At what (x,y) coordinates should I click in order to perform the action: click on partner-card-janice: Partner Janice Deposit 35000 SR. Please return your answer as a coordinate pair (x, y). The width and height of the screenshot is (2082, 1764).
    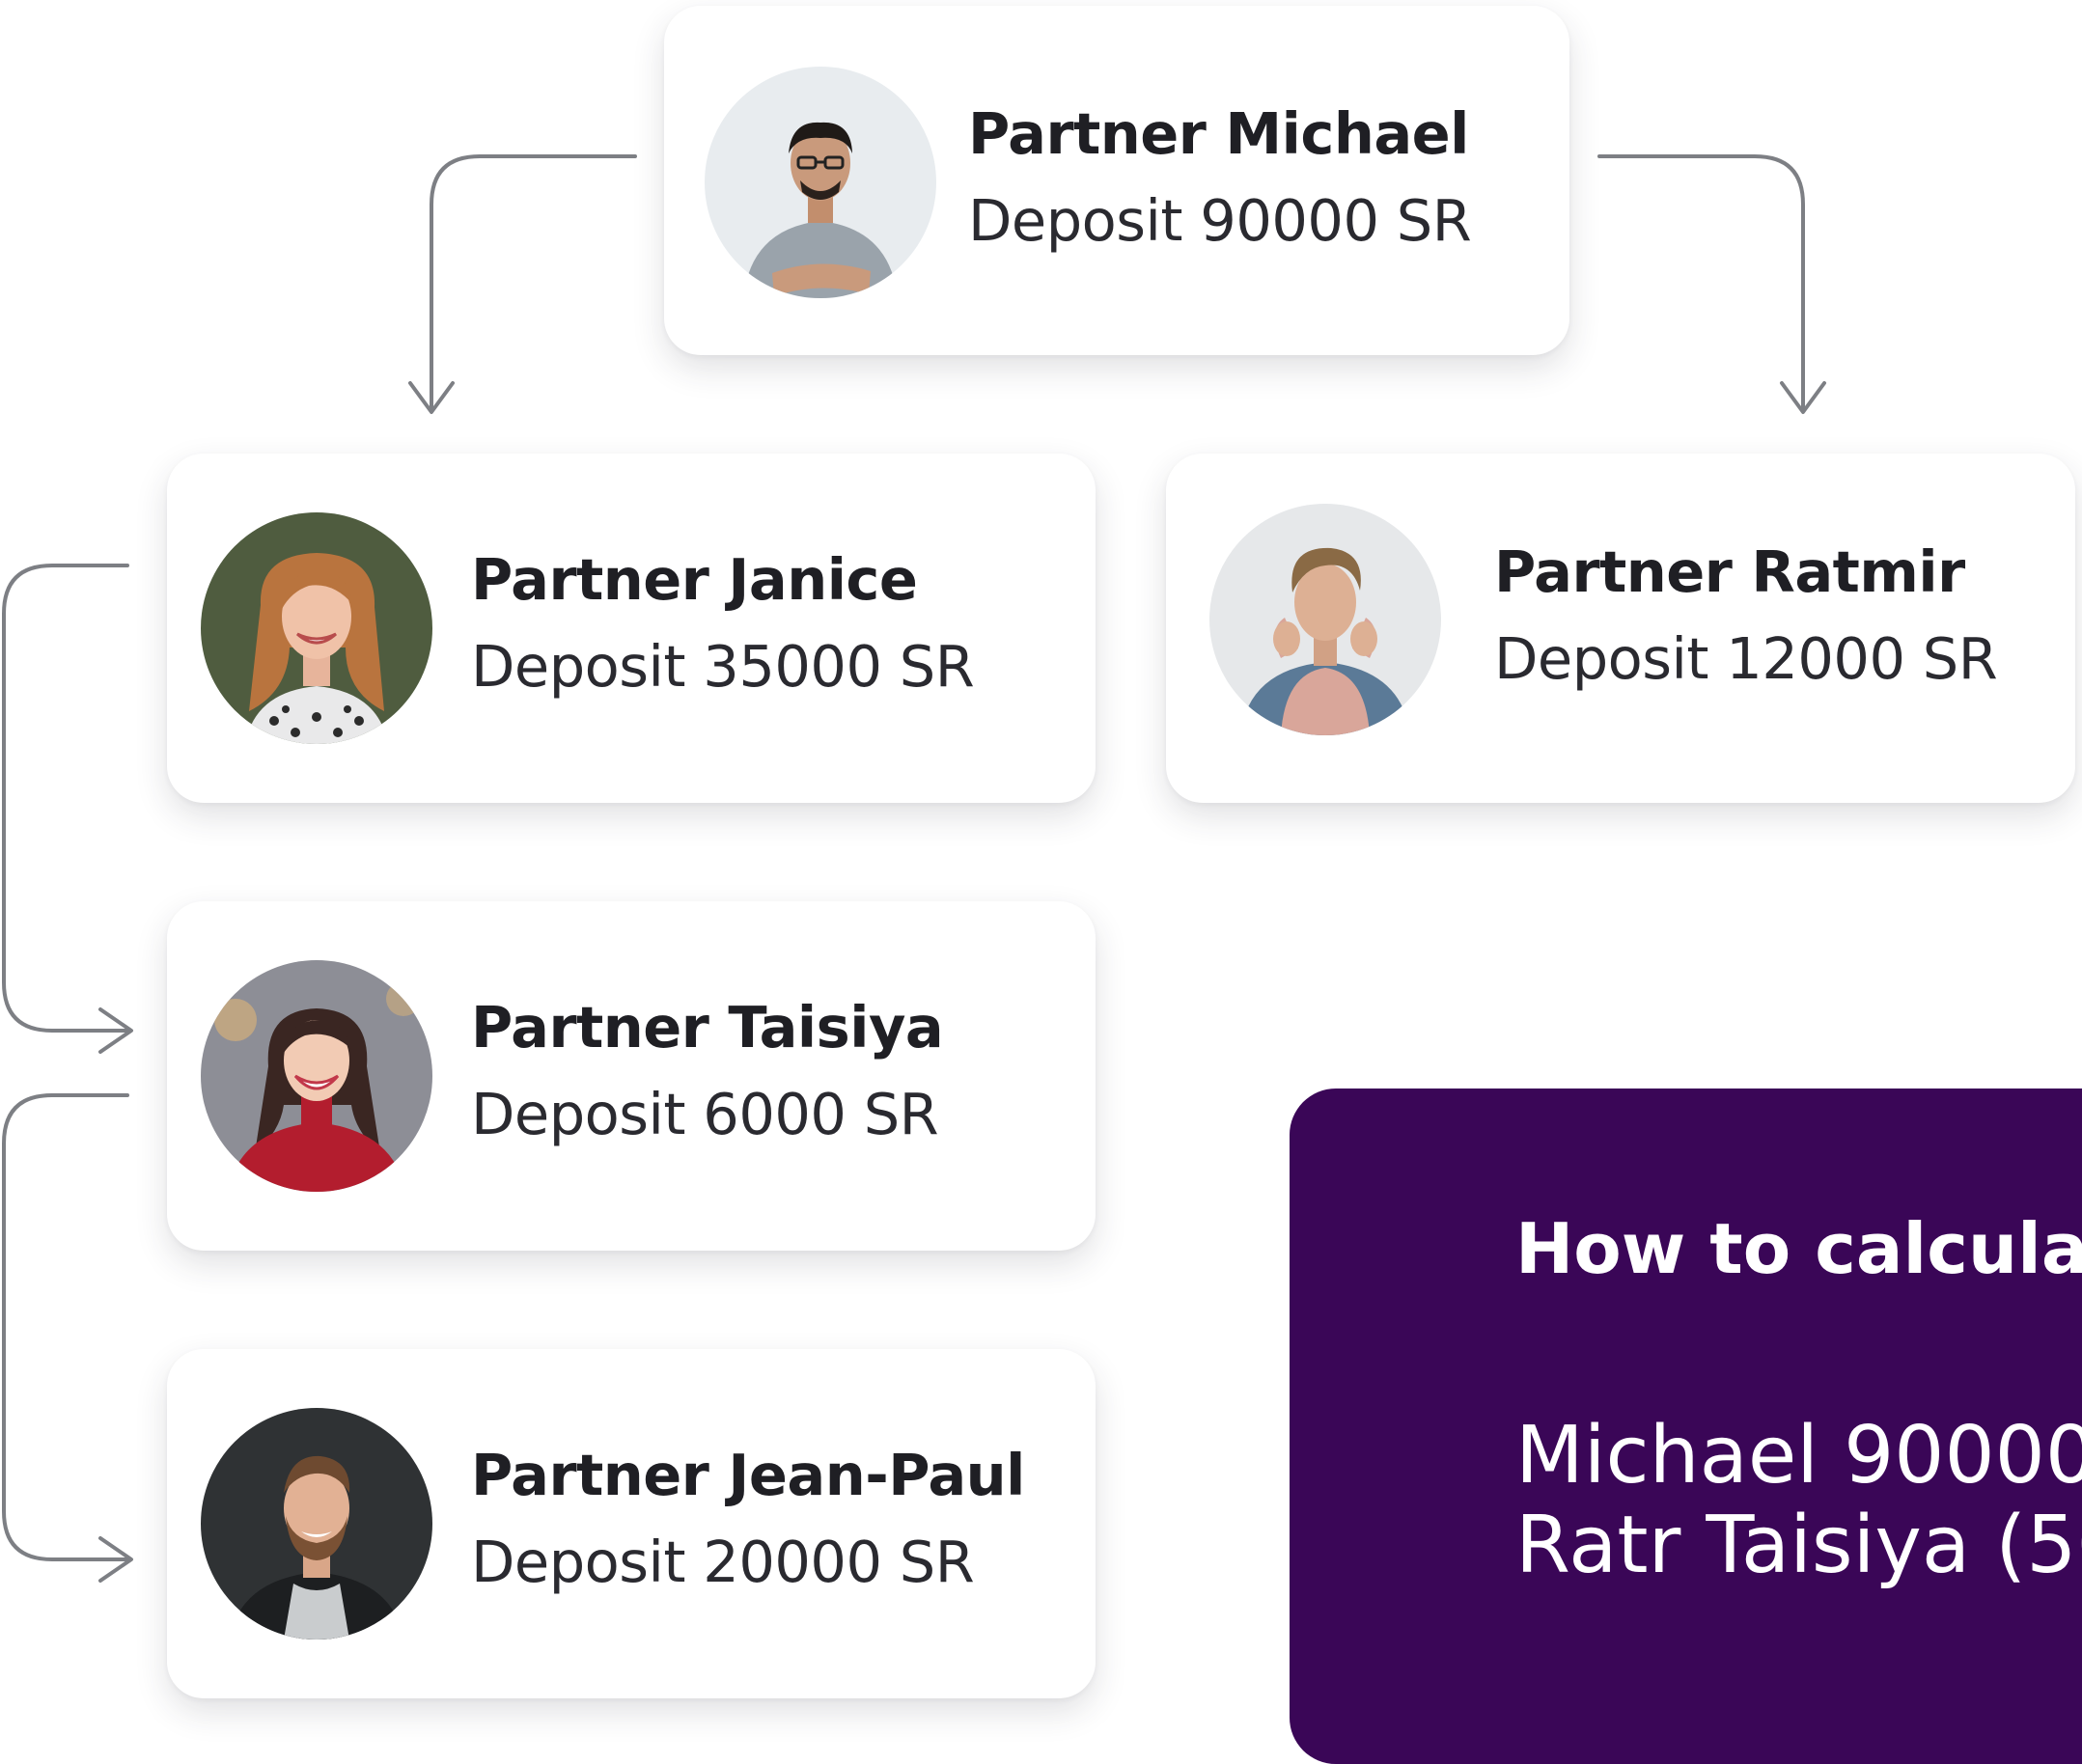
    Looking at the image, I should click on (632, 628).